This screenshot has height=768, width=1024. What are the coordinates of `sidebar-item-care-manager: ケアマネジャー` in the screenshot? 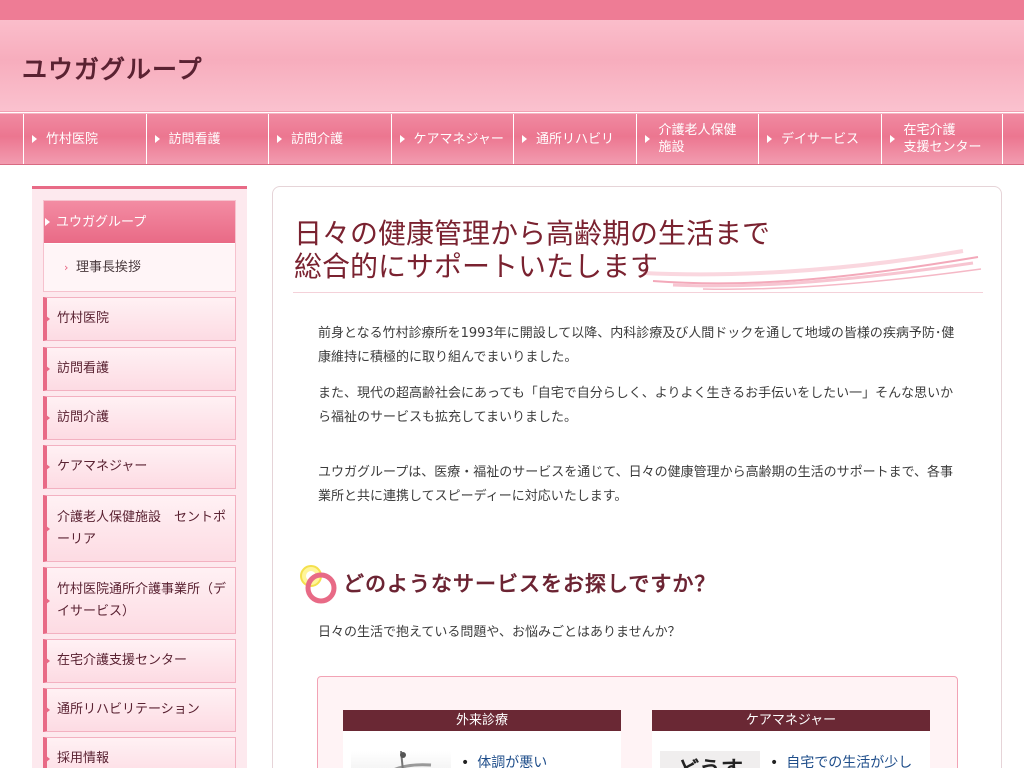 It's located at (139, 467).